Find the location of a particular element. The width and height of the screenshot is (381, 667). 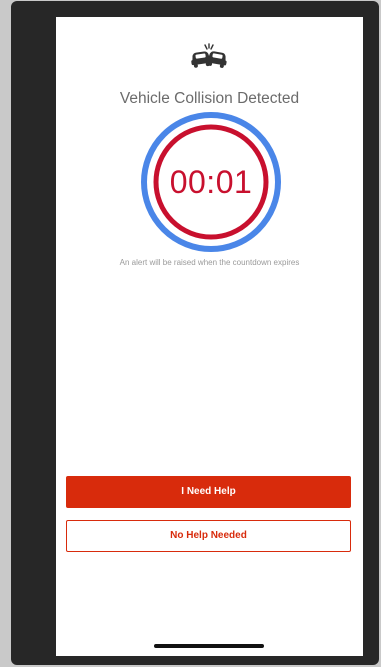

countdown-timer: 00:01 is located at coordinates (211, 182).